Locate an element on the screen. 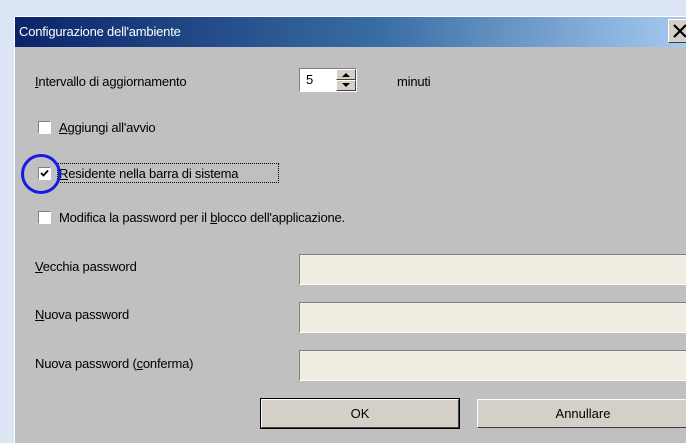 The image size is (686, 443). arrow-up-icon is located at coordinates (346, 75).